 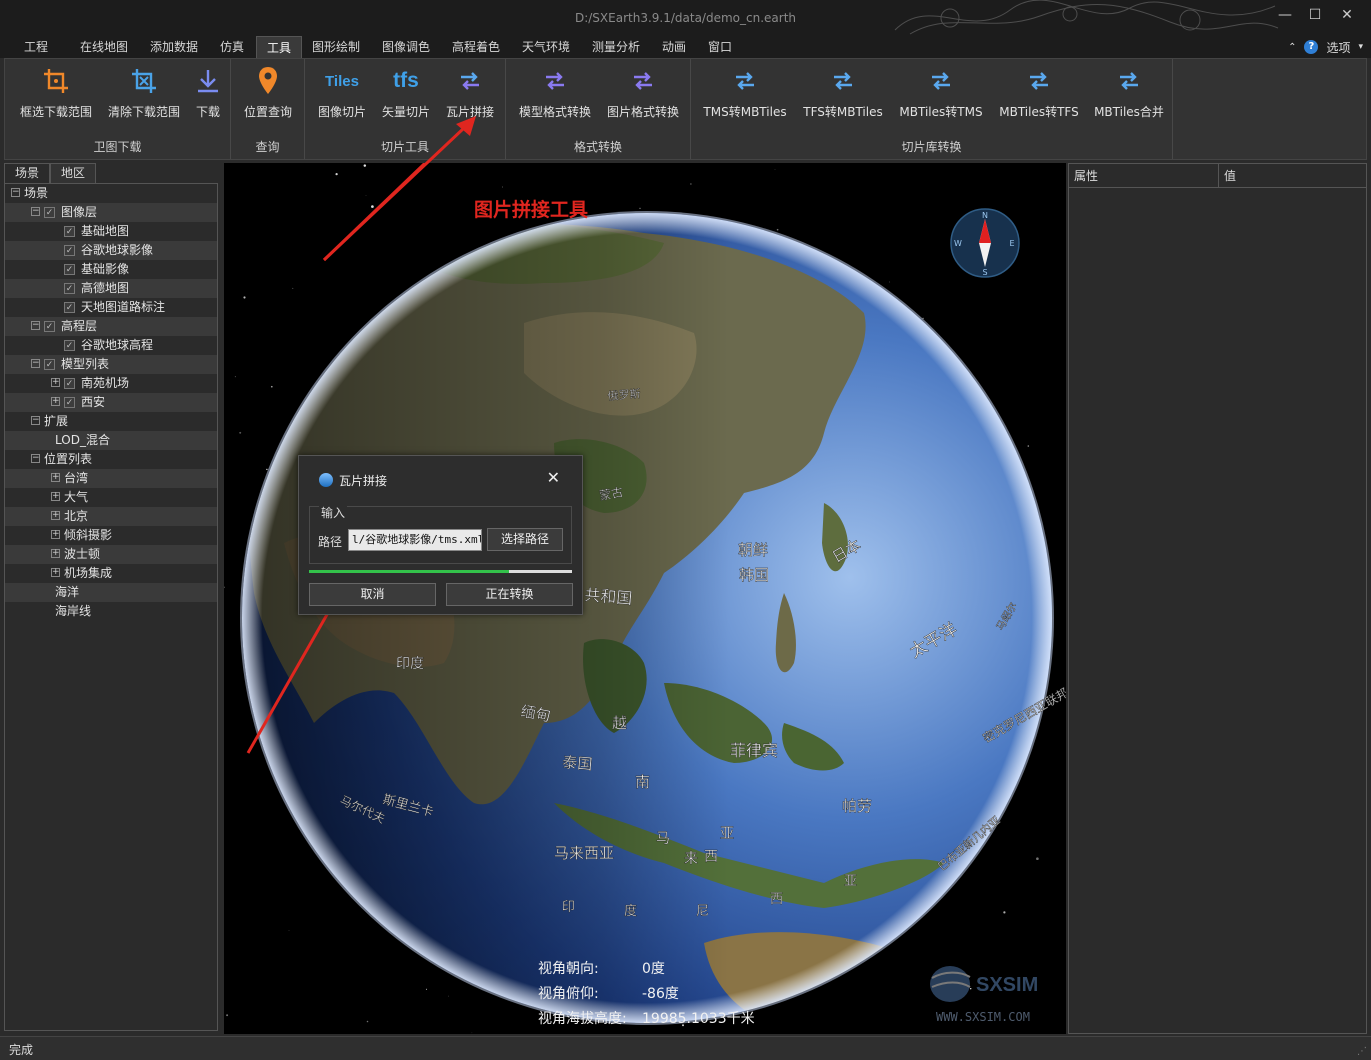 I want to click on tree-item: ✓ 基础影像, so click(x=111, y=269).